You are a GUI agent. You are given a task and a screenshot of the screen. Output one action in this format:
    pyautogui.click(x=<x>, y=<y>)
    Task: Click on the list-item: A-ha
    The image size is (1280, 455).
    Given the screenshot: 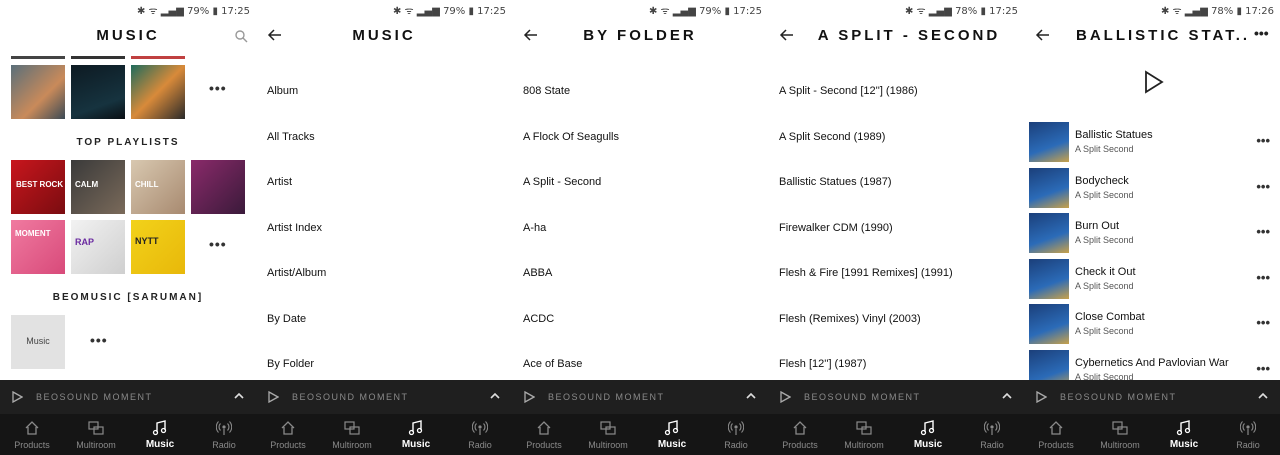 What is the action you would take?
    pyautogui.click(x=534, y=228)
    